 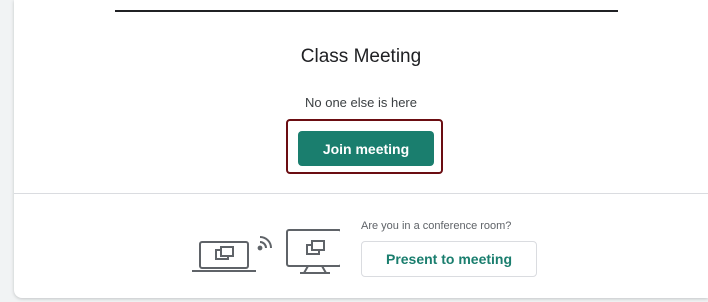 What do you see at coordinates (264, 243) in the screenshot?
I see `cast-signal-icon` at bounding box center [264, 243].